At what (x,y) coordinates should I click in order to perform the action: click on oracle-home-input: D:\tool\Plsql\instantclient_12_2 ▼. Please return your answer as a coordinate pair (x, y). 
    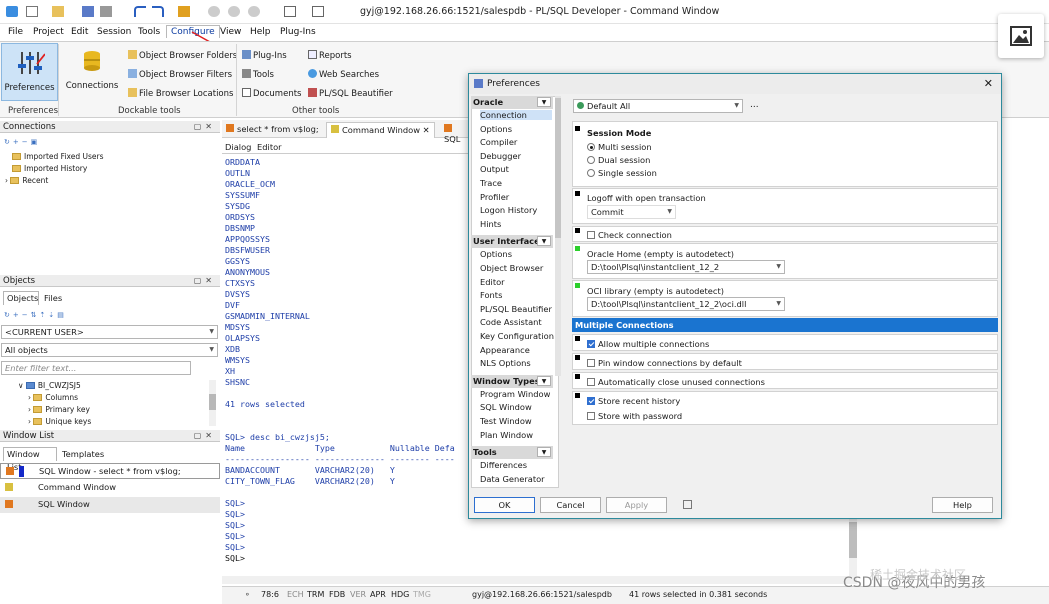
    Looking at the image, I should click on (686, 267).